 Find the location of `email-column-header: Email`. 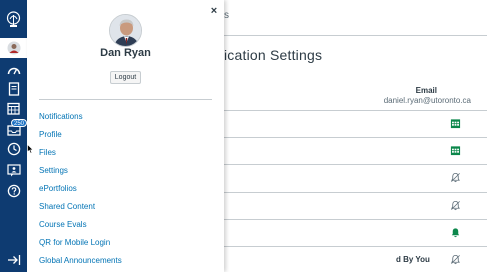

email-column-header: Email is located at coordinates (426, 90).